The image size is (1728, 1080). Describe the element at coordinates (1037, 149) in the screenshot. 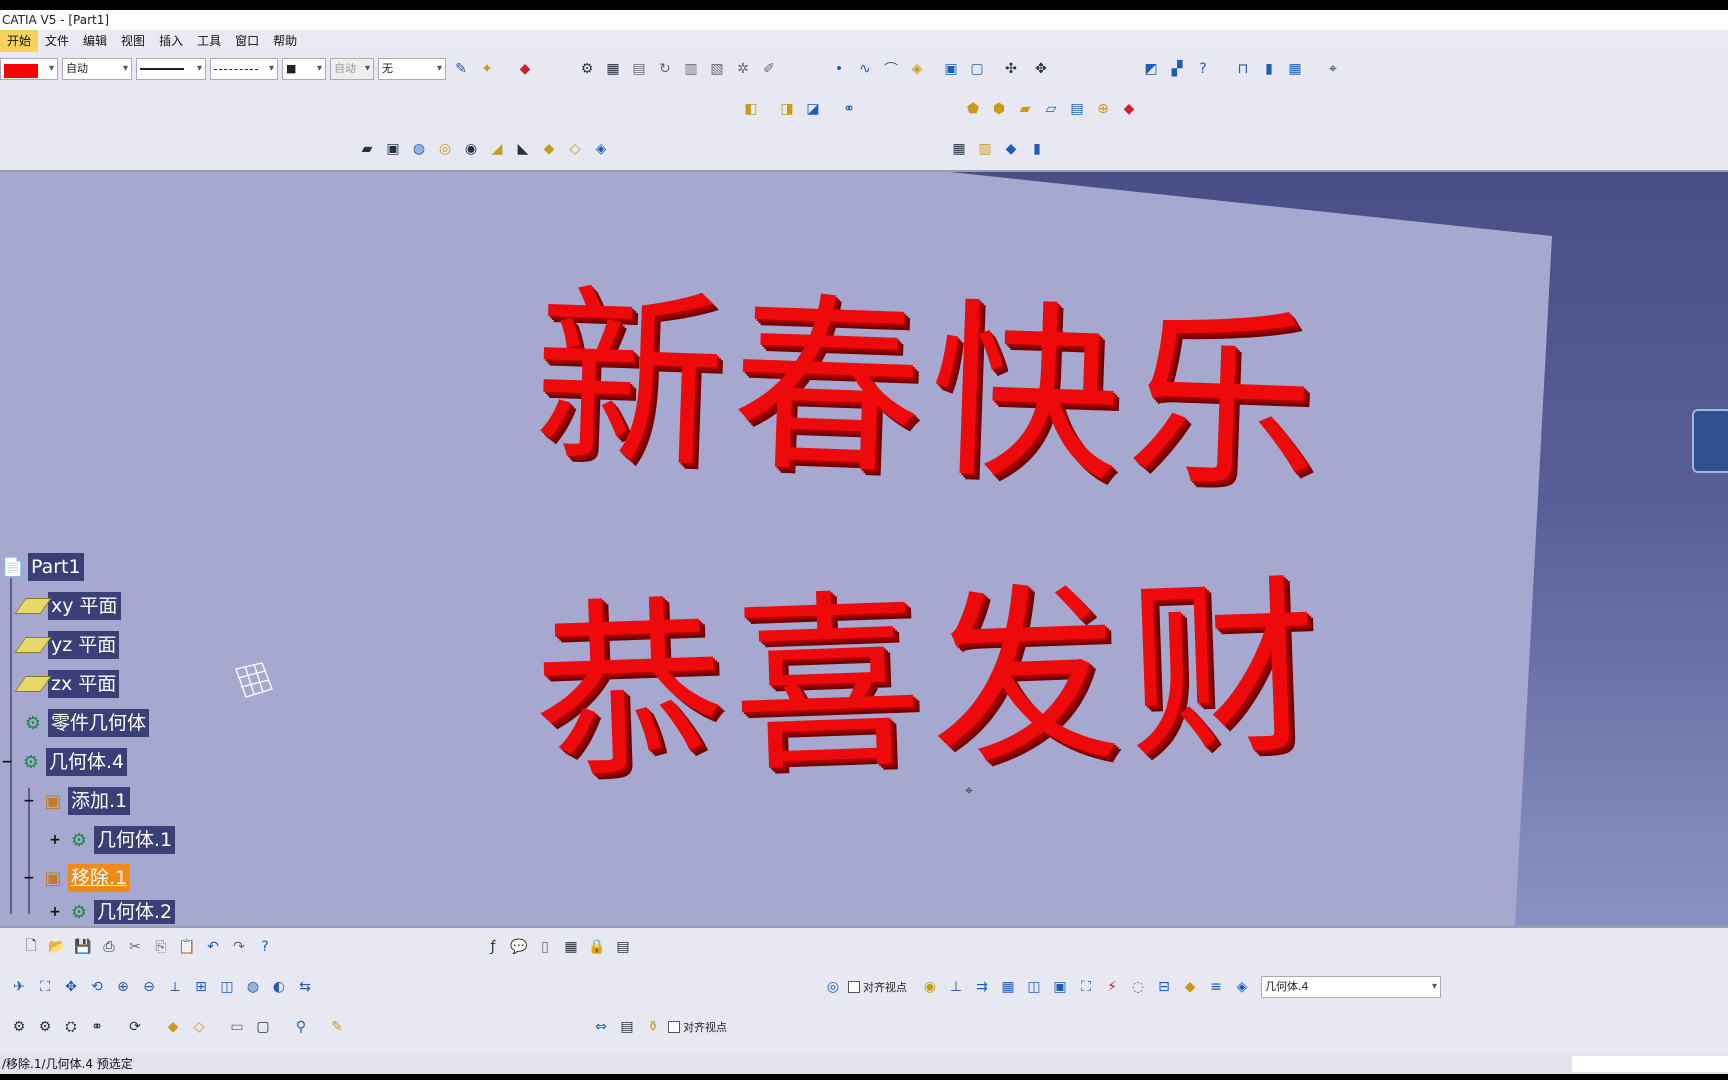

I see `sew-surface-icon: ▮` at that location.